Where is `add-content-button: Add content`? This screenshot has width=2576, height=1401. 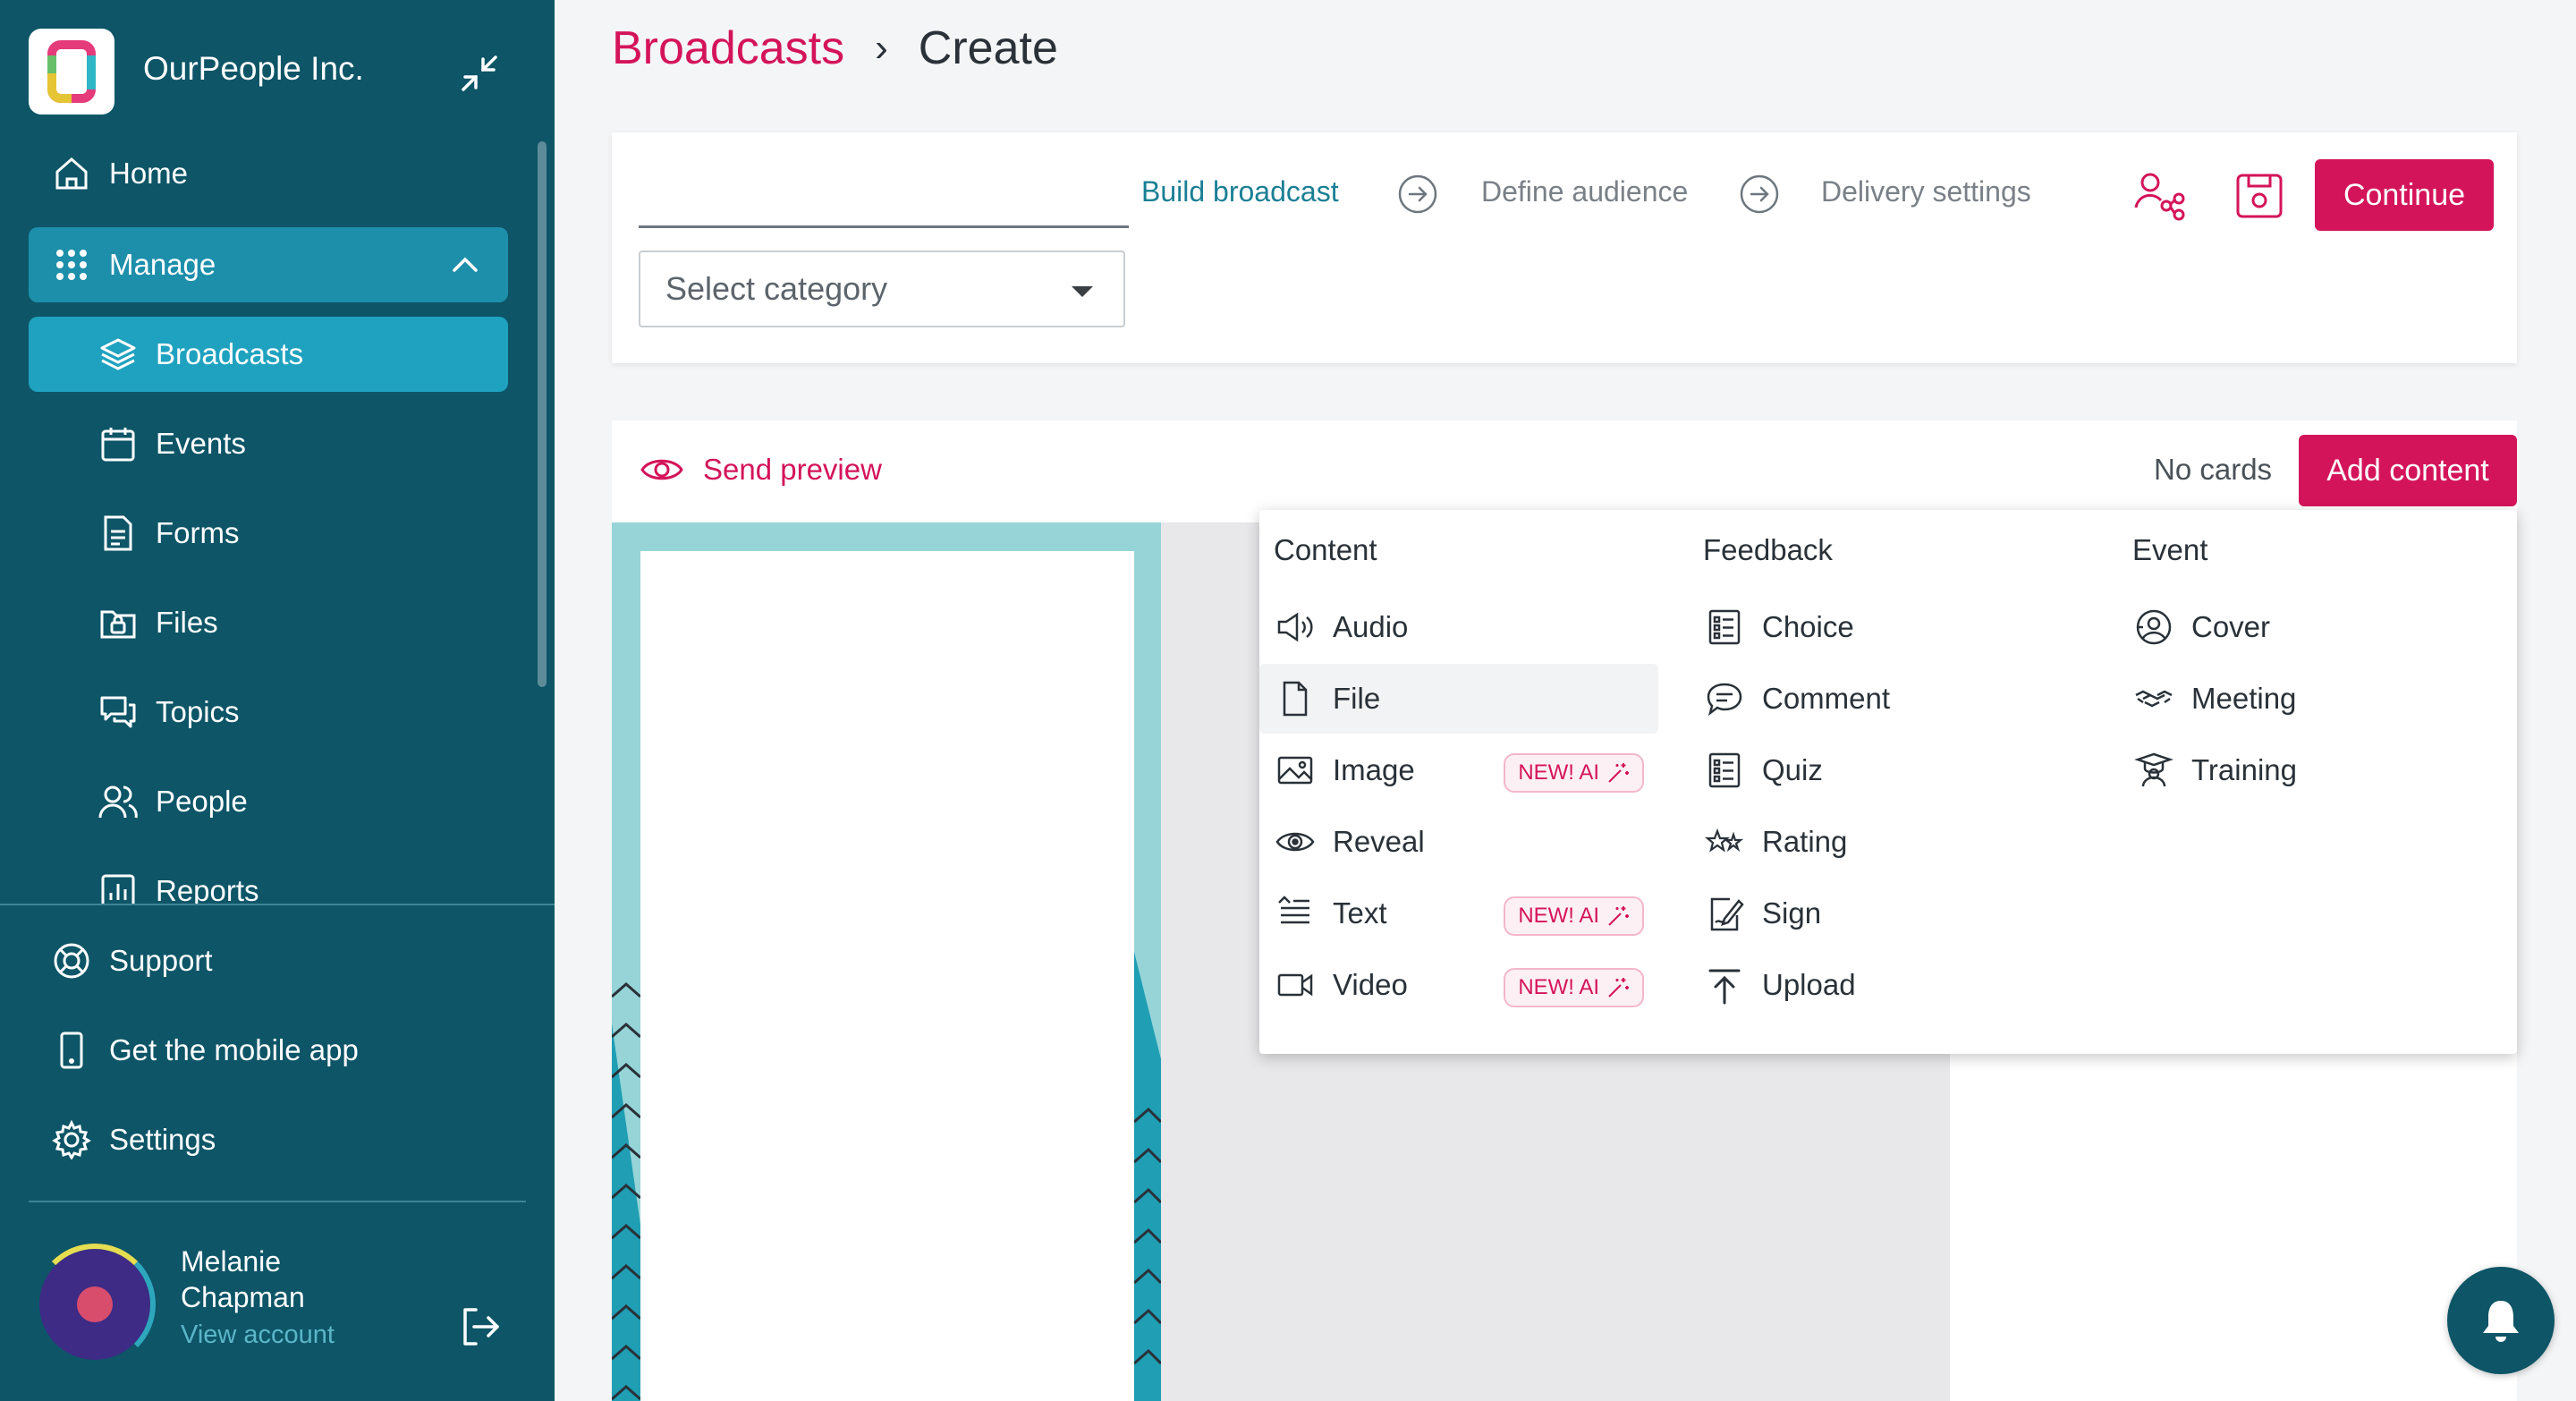 add-content-button: Add content is located at coordinates (2408, 470).